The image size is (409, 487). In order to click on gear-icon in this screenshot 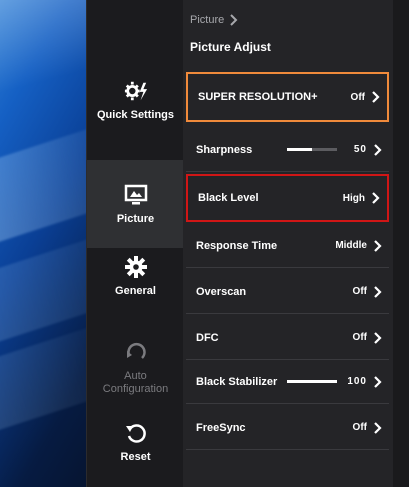, I will do `click(136, 267)`.